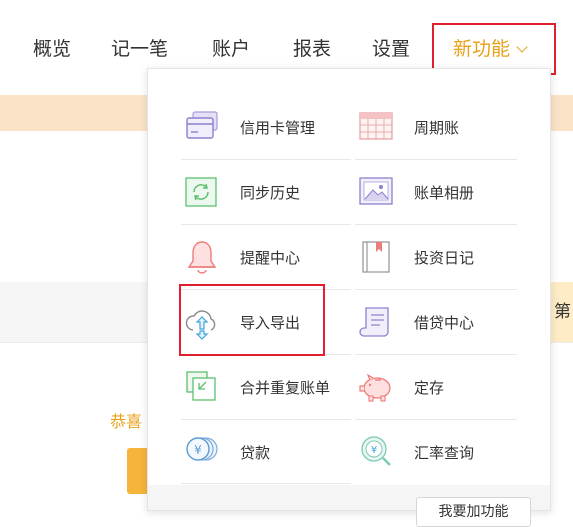 This screenshot has height=527, width=573. I want to click on menu-item-label: 信用卡管理, so click(278, 128).